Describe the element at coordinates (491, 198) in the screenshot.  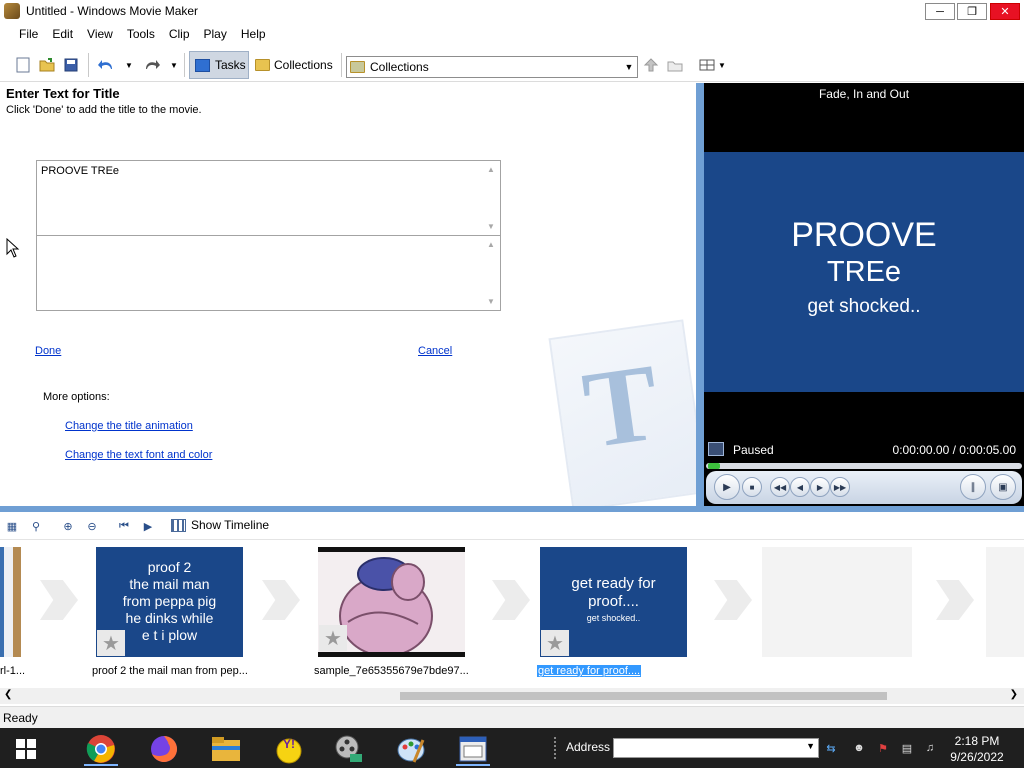
I see `title-text-scrollbar: ▲ ▼` at that location.